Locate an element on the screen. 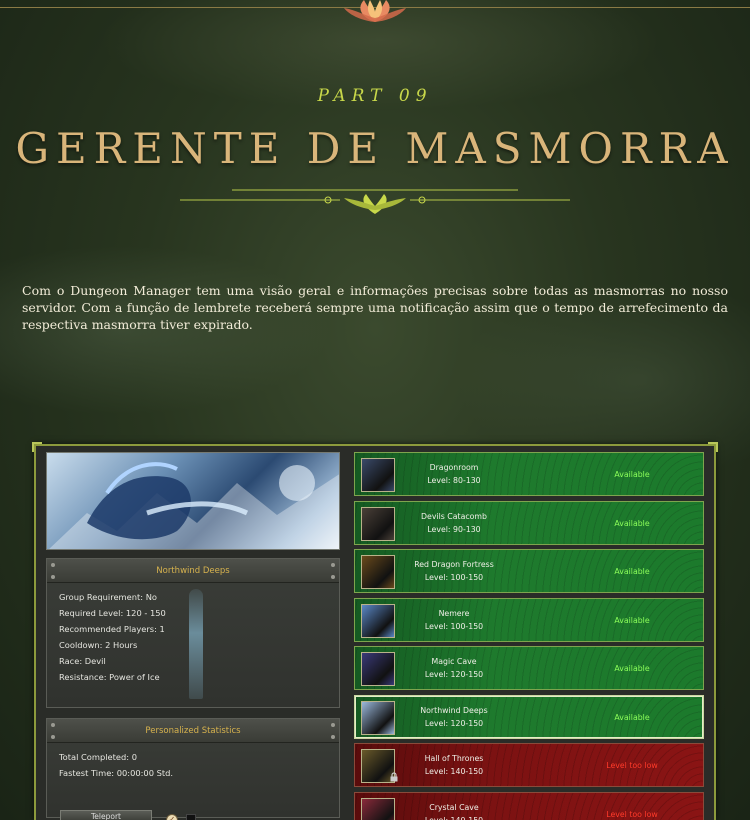 This screenshot has height=820, width=750. dungeon-info-title: Northwind Deeps is located at coordinates (193, 571).